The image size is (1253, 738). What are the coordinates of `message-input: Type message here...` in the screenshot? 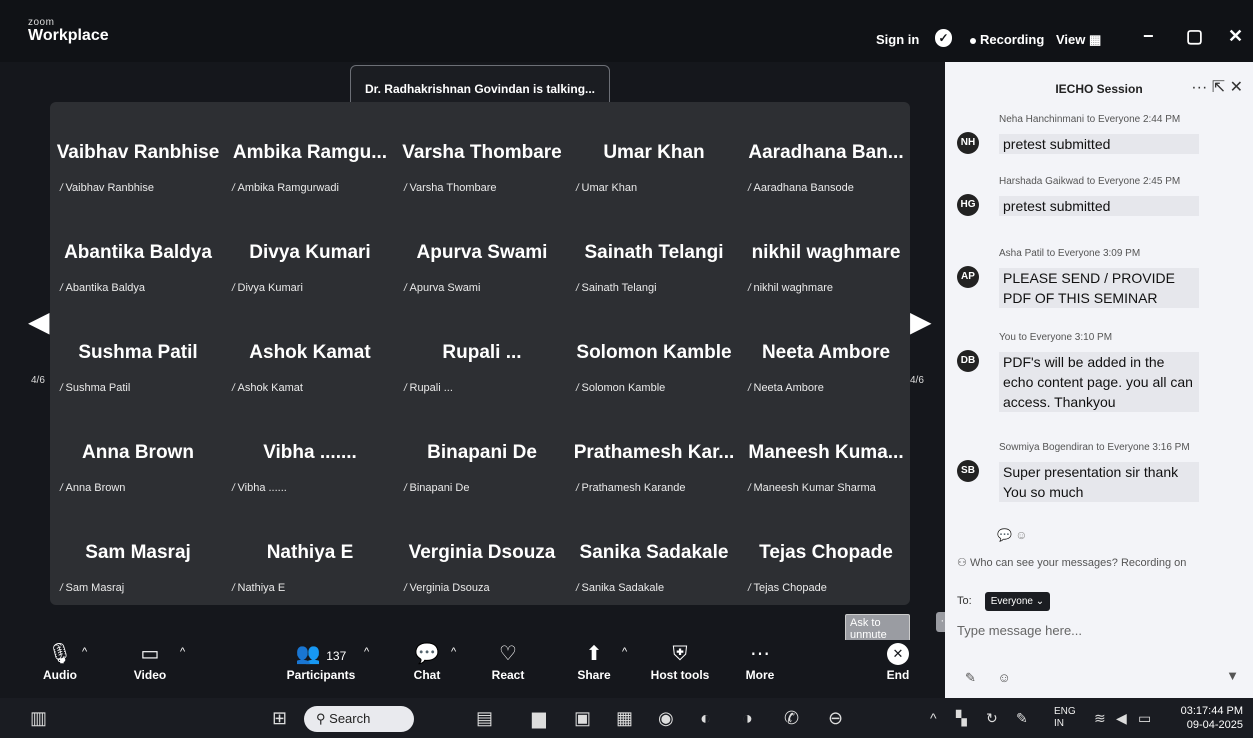 It's located at (1019, 630).